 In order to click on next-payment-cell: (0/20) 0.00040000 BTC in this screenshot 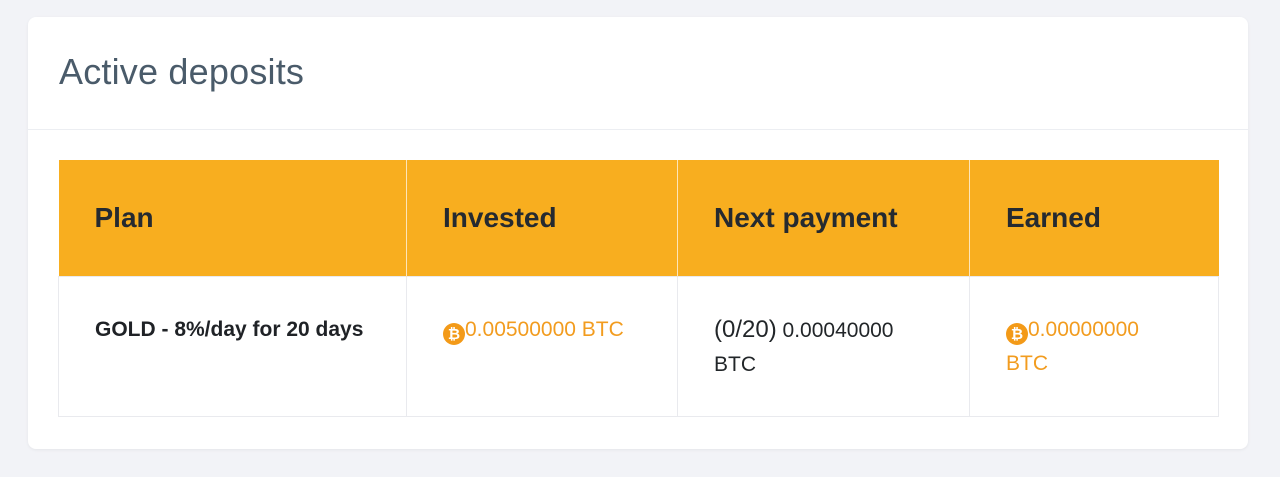, I will do `click(823, 346)`.